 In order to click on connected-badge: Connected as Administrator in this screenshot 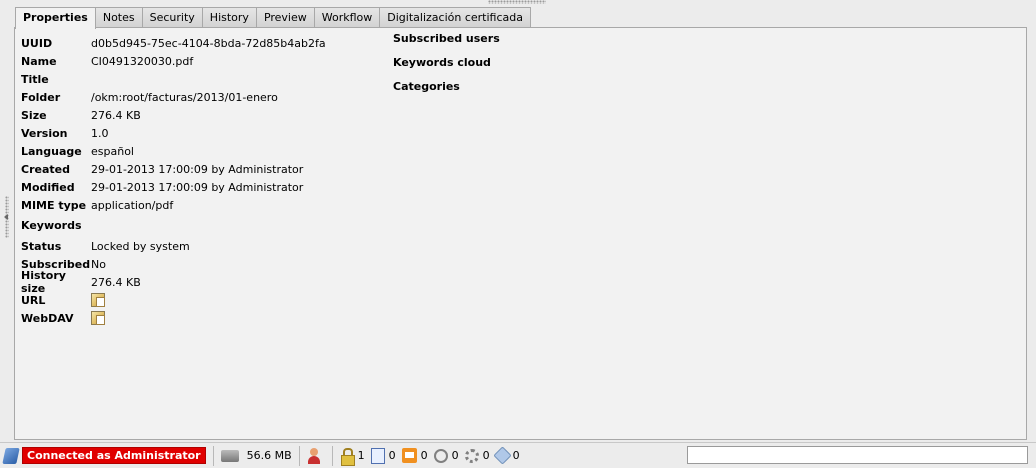, I will do `click(114, 455)`.